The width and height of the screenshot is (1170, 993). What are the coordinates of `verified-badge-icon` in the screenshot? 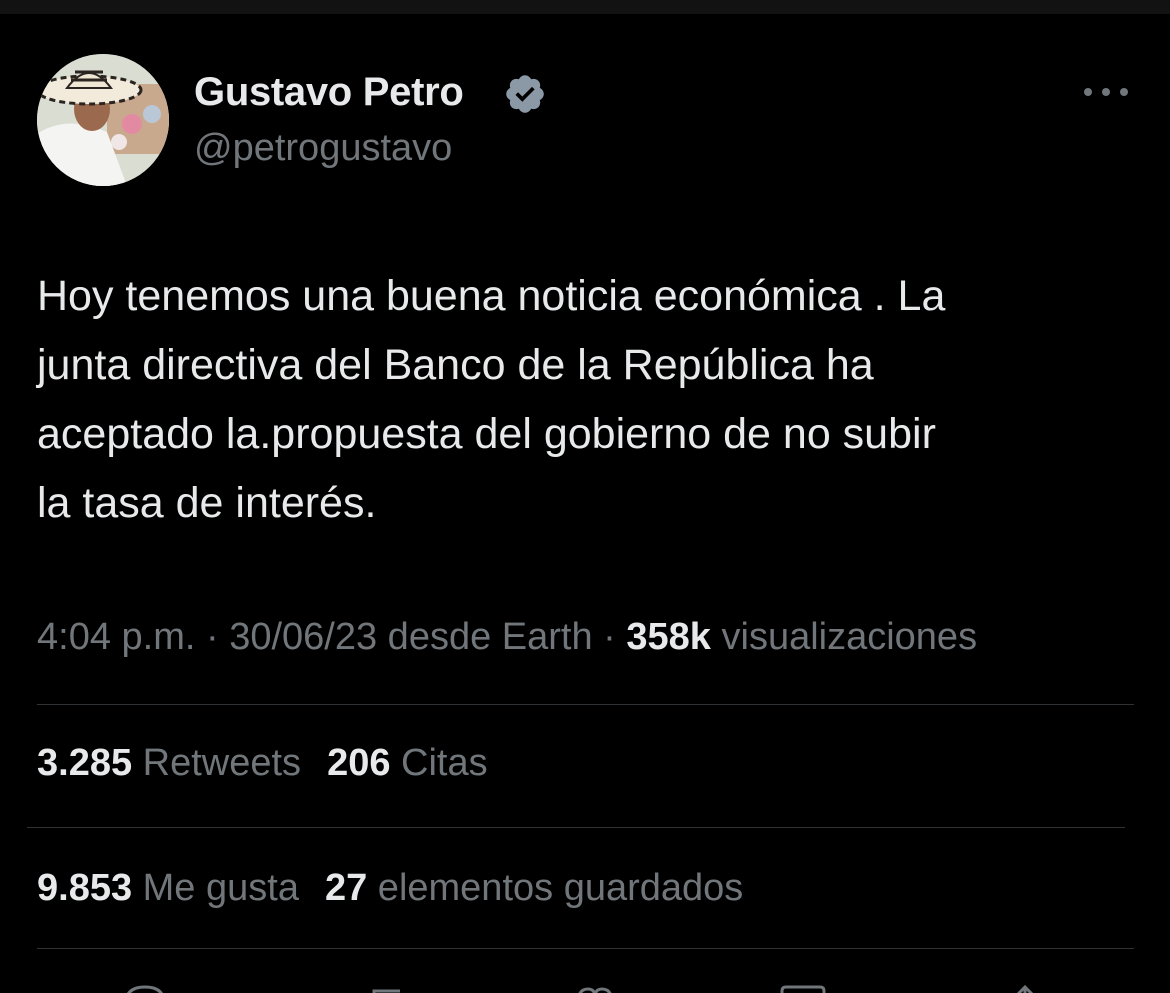 It's located at (525, 94).